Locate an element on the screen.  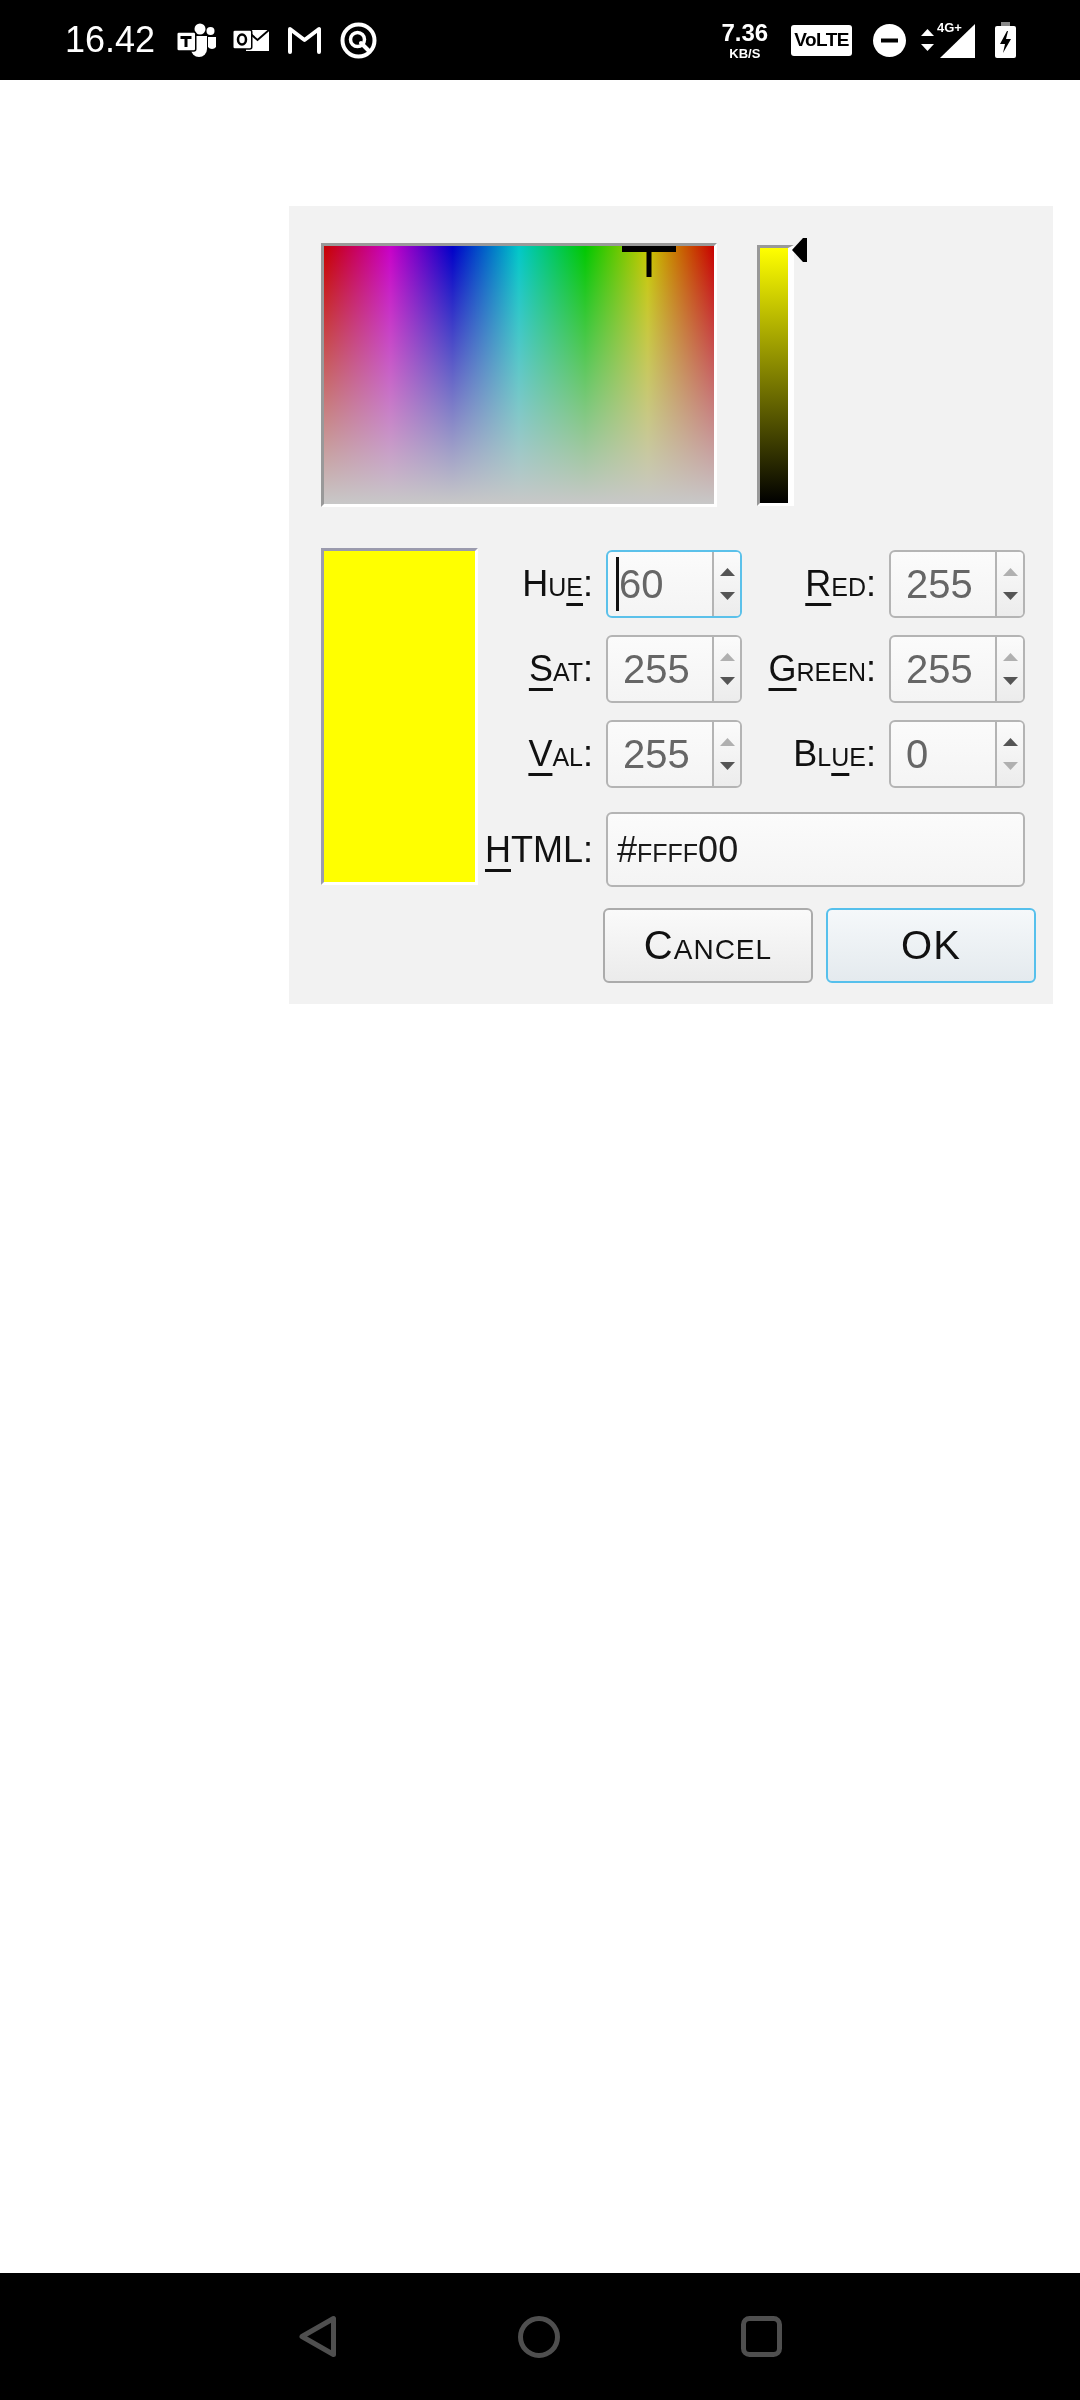
field-label: Sat: is located at coordinates (560, 669).